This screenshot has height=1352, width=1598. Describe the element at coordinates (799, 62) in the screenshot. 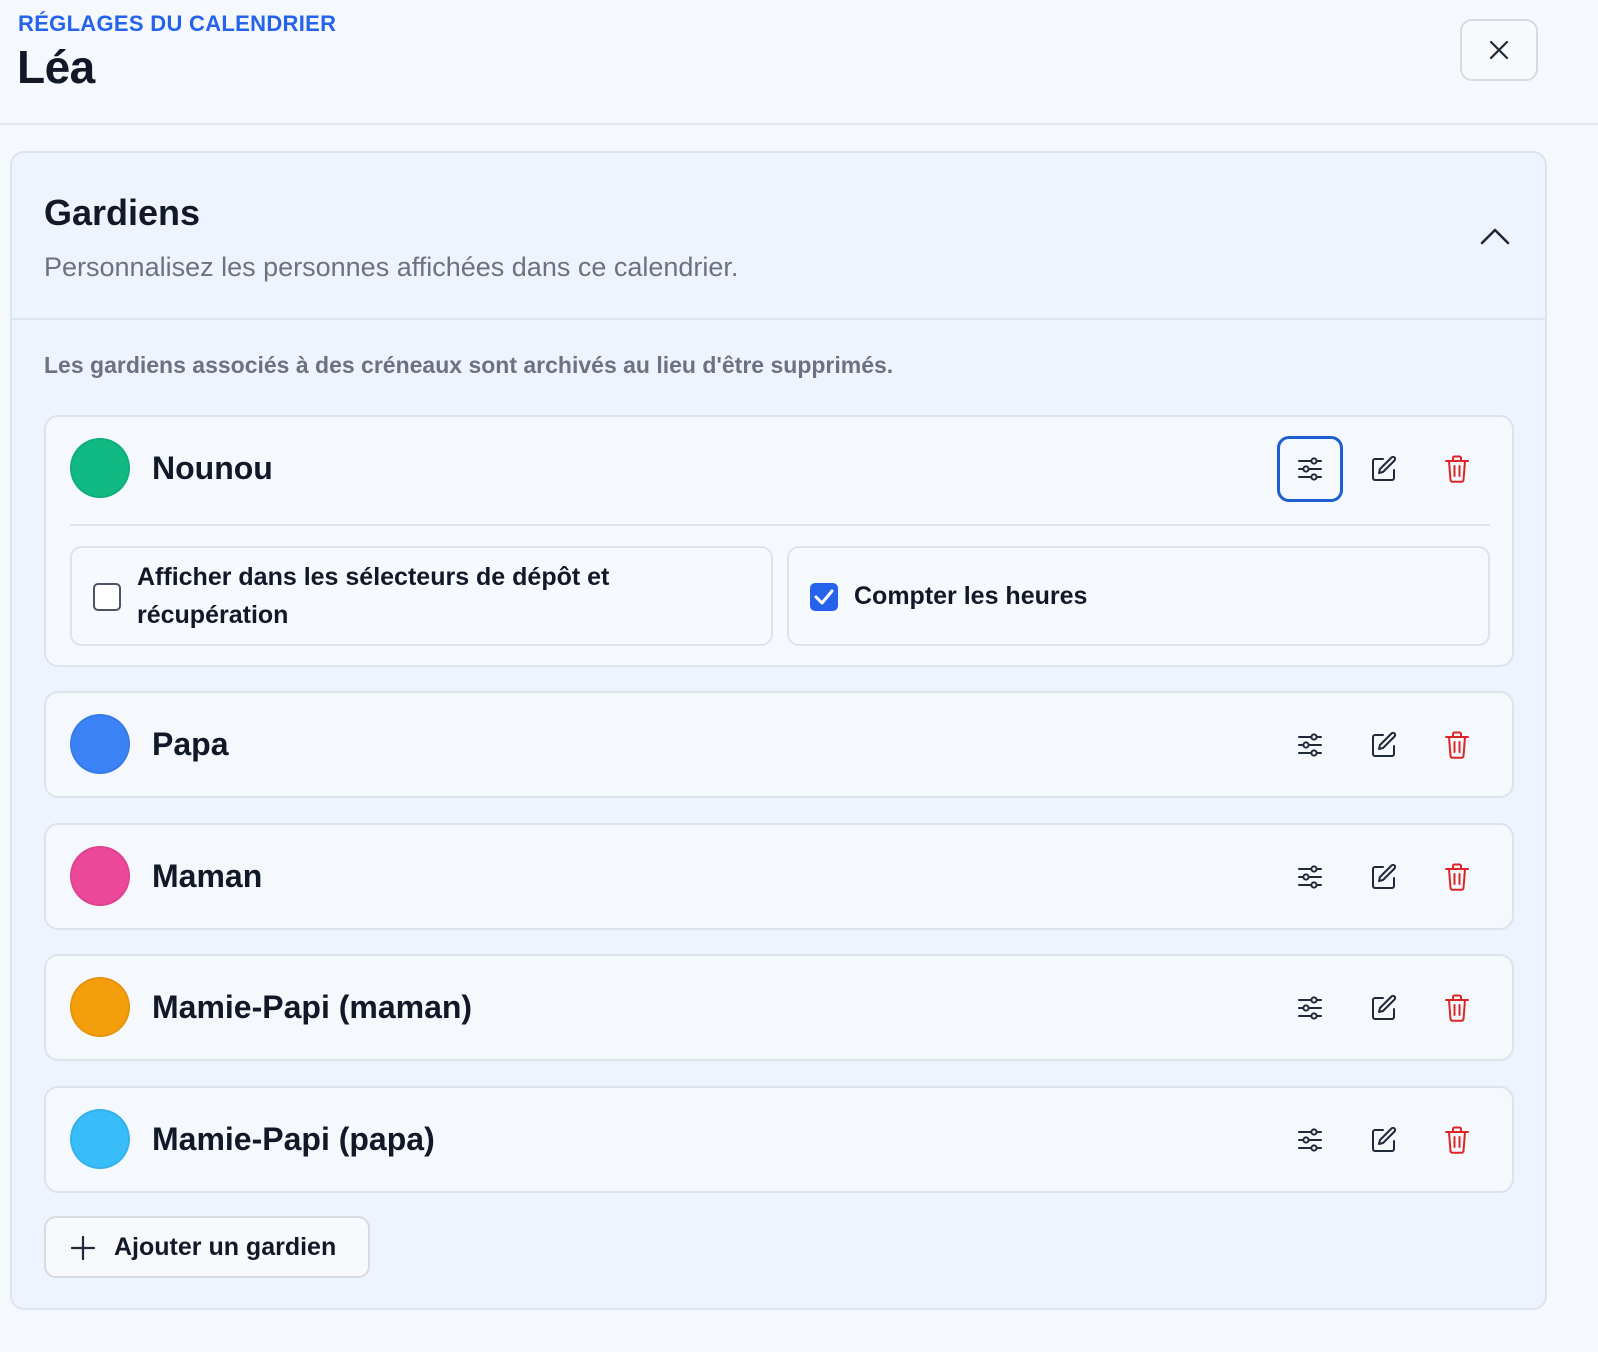

I see `dialog-header: RÉGLAGES DU CALENDRIER Léa` at that location.